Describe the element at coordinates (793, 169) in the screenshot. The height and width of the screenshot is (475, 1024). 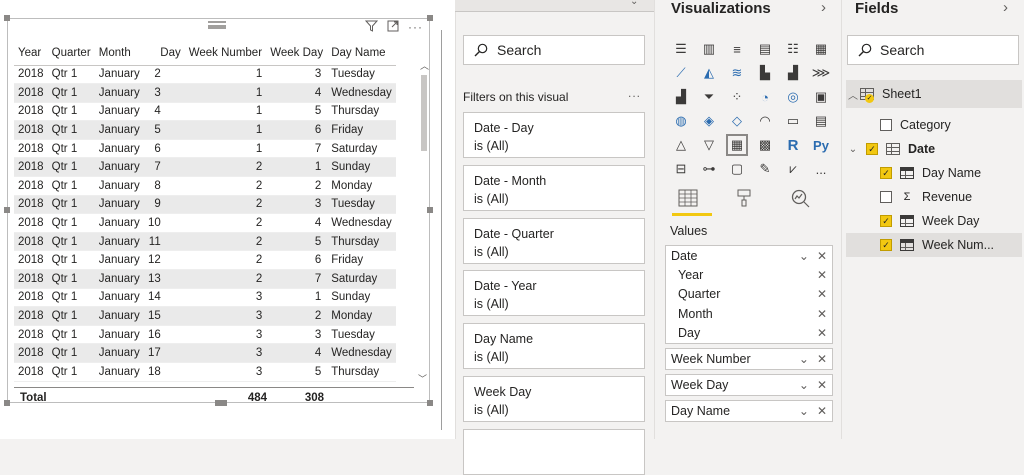
I see `paginated-icon: ⩗` at that location.